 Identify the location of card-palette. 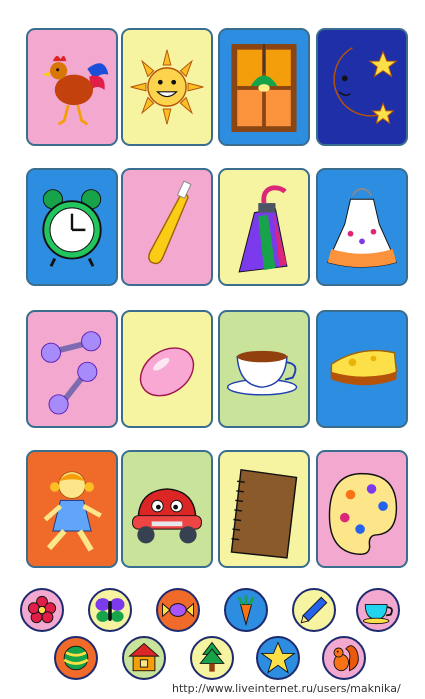
(362, 509).